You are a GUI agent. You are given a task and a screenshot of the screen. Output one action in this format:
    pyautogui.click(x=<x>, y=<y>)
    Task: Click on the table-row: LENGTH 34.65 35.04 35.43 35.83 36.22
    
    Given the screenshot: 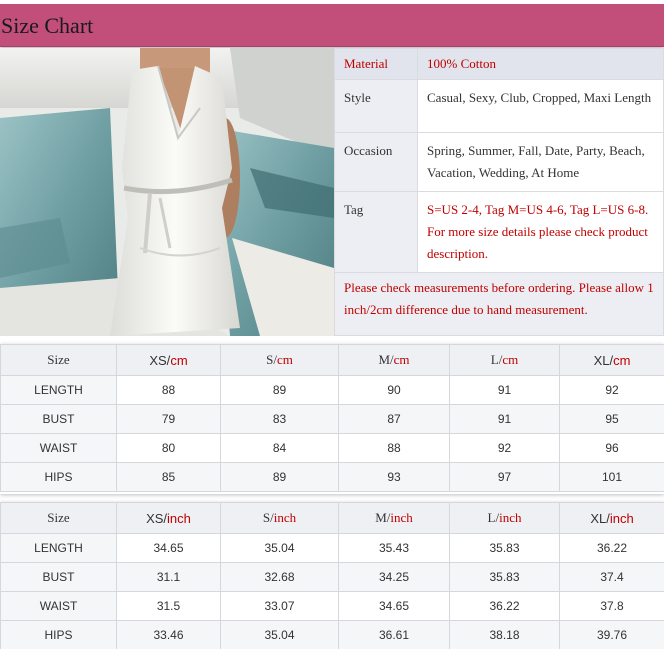 What is the action you would take?
    pyautogui.click(x=332, y=548)
    